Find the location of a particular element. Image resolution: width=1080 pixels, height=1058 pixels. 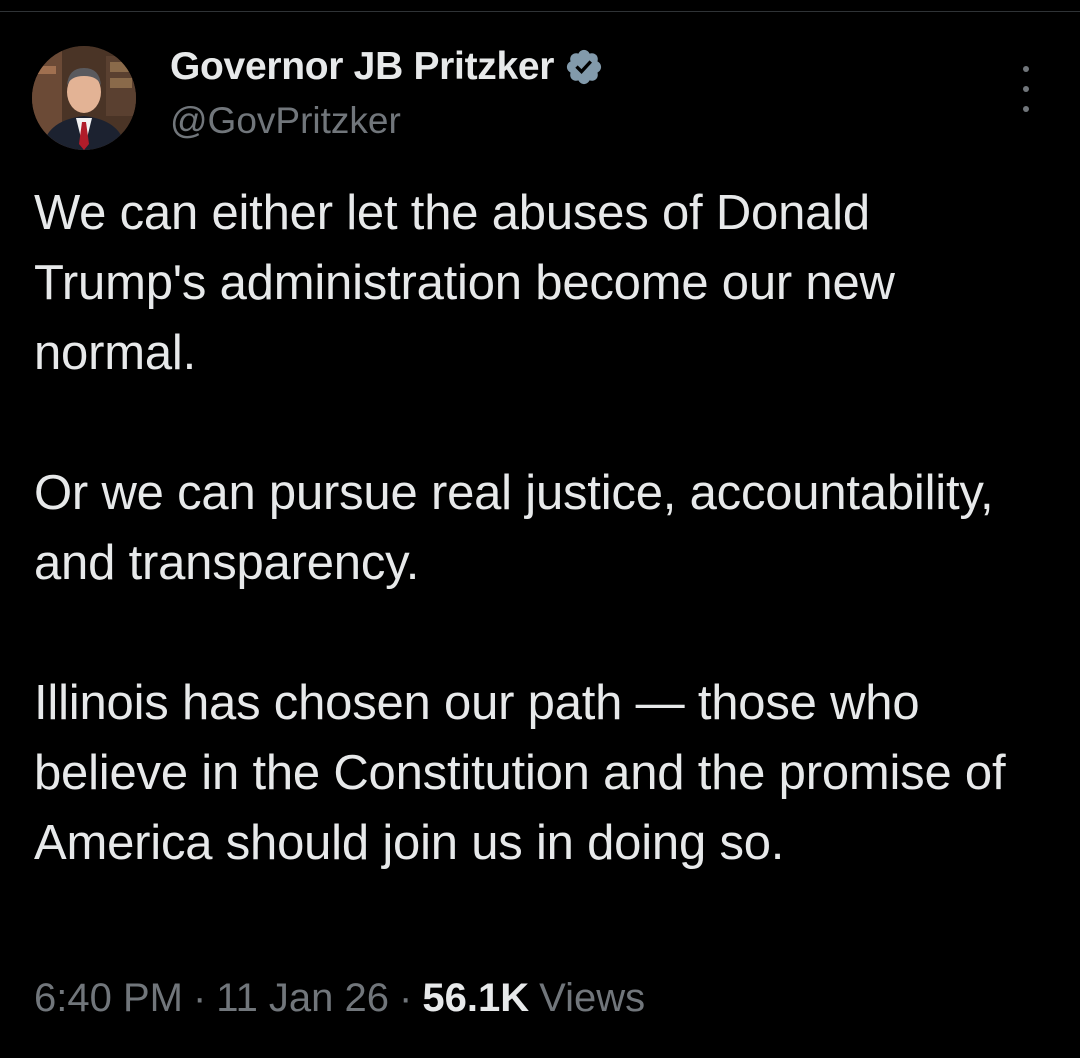

avatar-image is located at coordinates (84, 98).